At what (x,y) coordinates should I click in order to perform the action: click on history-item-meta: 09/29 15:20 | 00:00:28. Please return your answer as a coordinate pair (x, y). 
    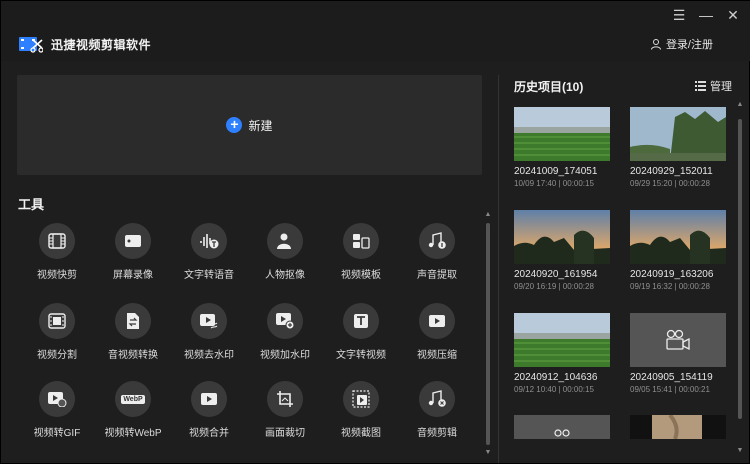
    Looking at the image, I should click on (670, 183).